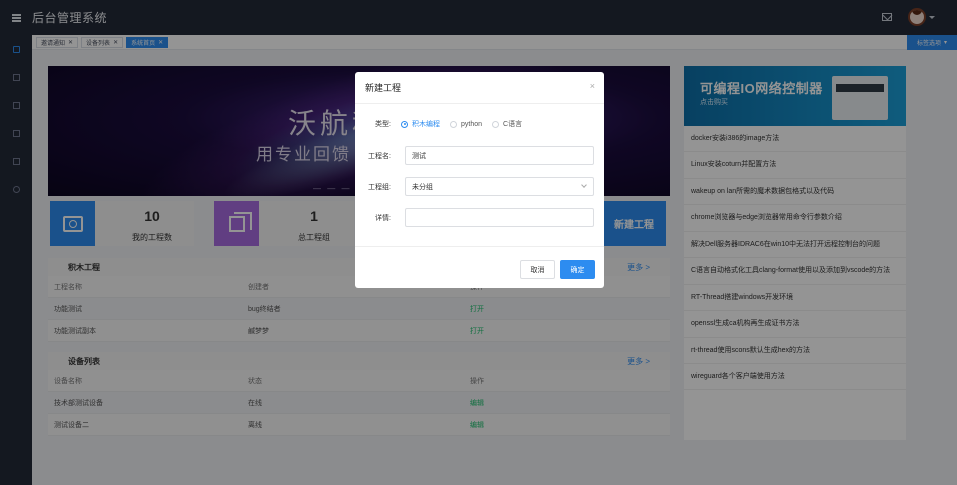 This screenshot has width=957, height=485. I want to click on name-label: 工程名:, so click(379, 156).